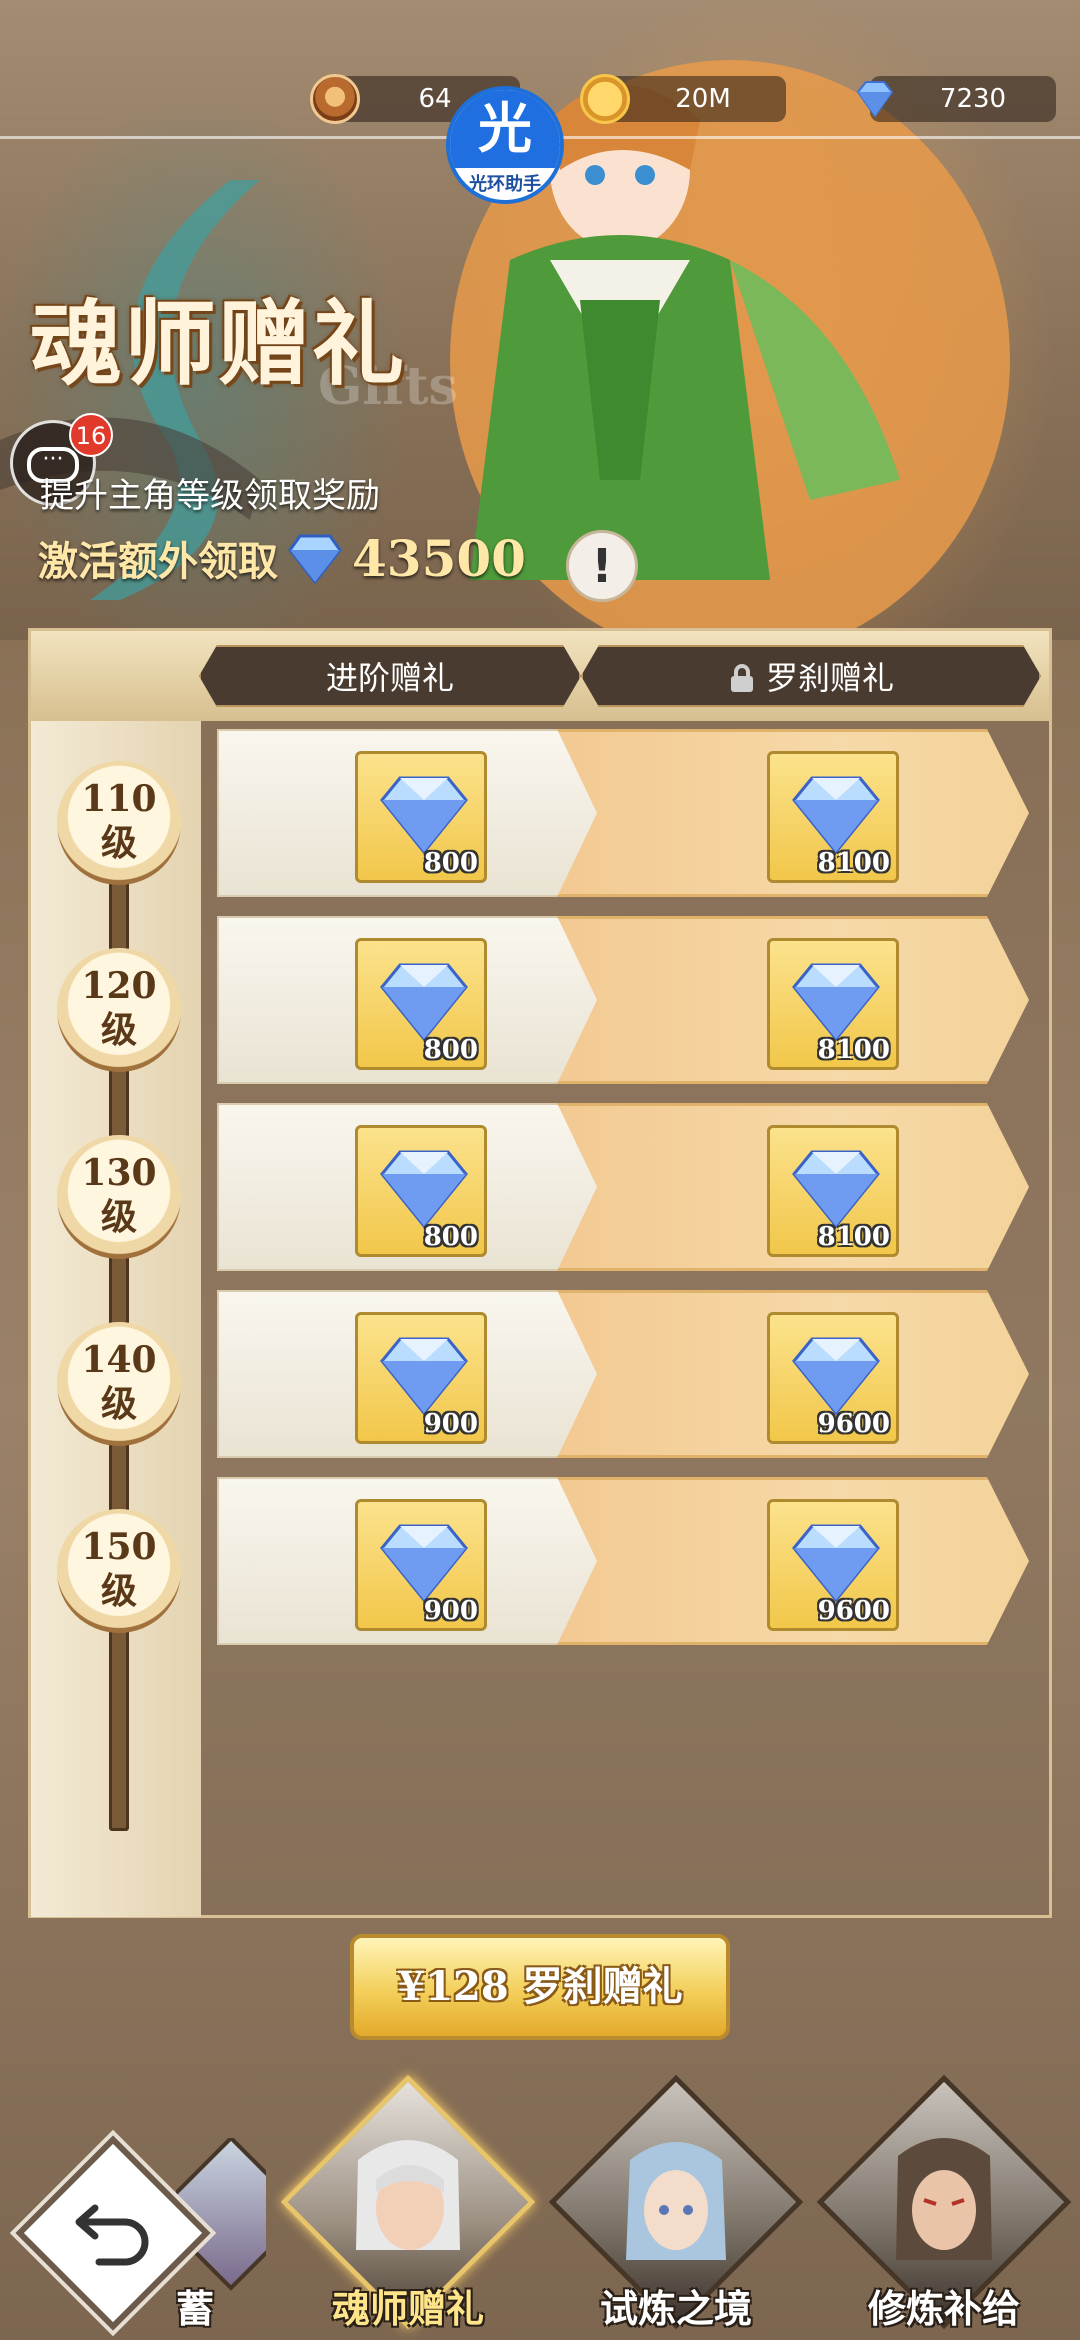  I want to click on event-title: 魂师赠礼, so click(218, 344).